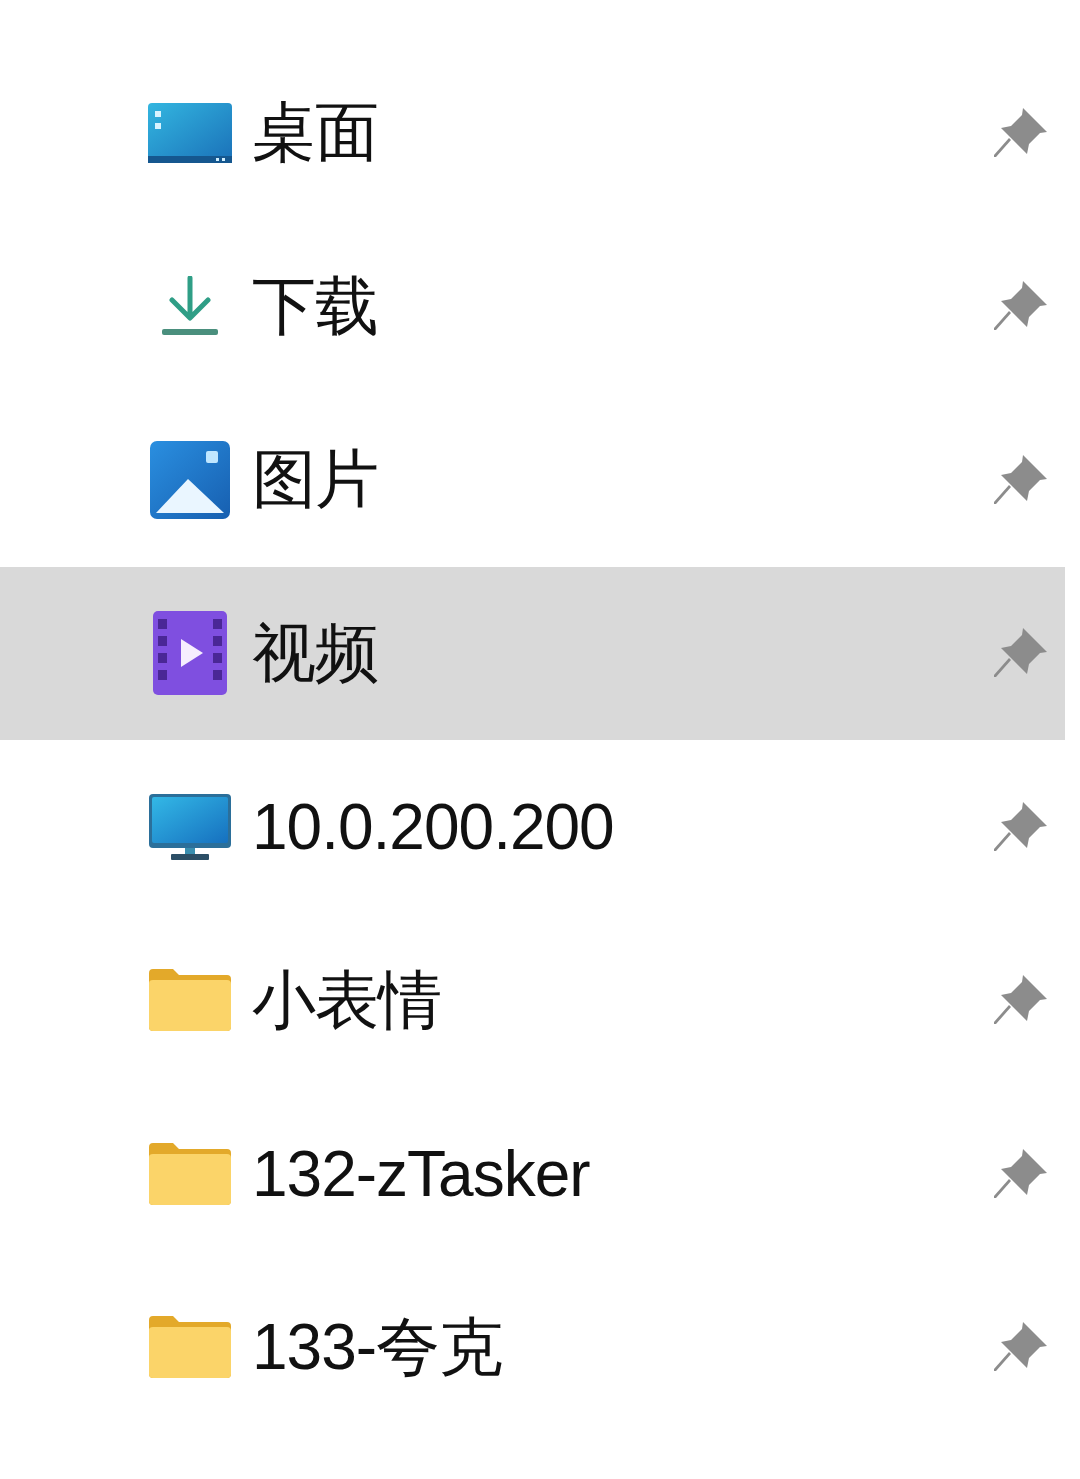 The height and width of the screenshot is (1479, 1080). I want to click on monitor-icon, so click(190, 826).